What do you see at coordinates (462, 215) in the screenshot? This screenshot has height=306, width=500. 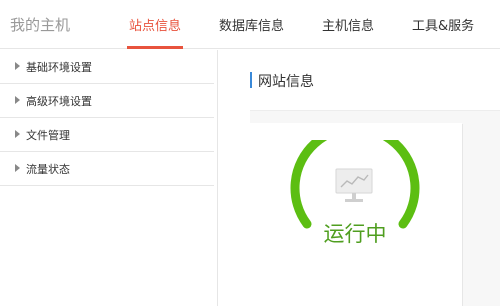 I see `panel-divider` at bounding box center [462, 215].